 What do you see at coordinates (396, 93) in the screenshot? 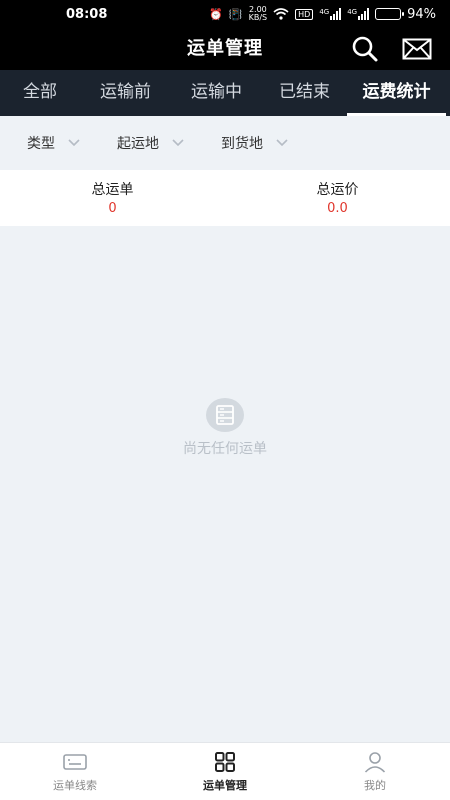
I see `tab-freight-stats: 运费统计` at bounding box center [396, 93].